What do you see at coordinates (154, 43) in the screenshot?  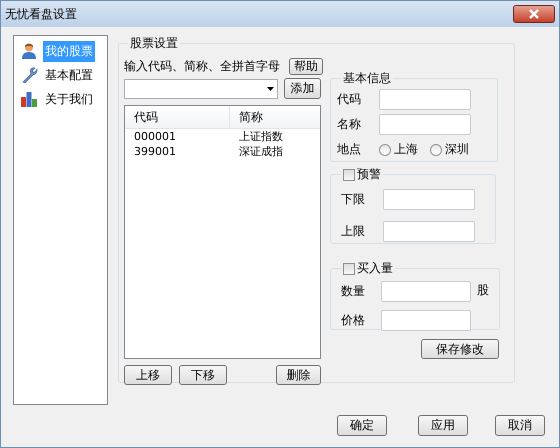 I see `group-title: 股票设置` at bounding box center [154, 43].